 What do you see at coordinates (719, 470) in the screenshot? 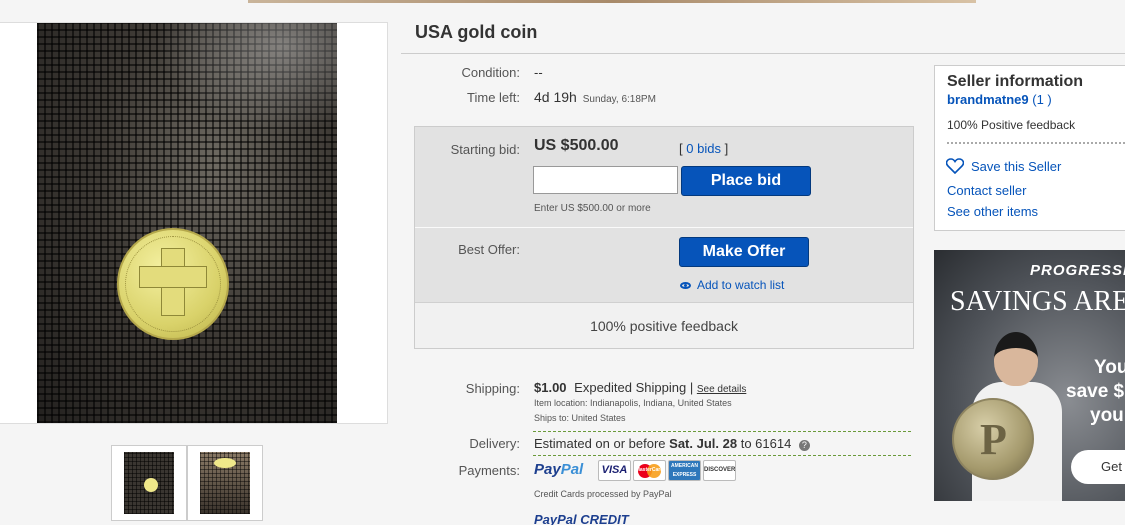
I see `discover-icon: DISCOVER` at bounding box center [719, 470].